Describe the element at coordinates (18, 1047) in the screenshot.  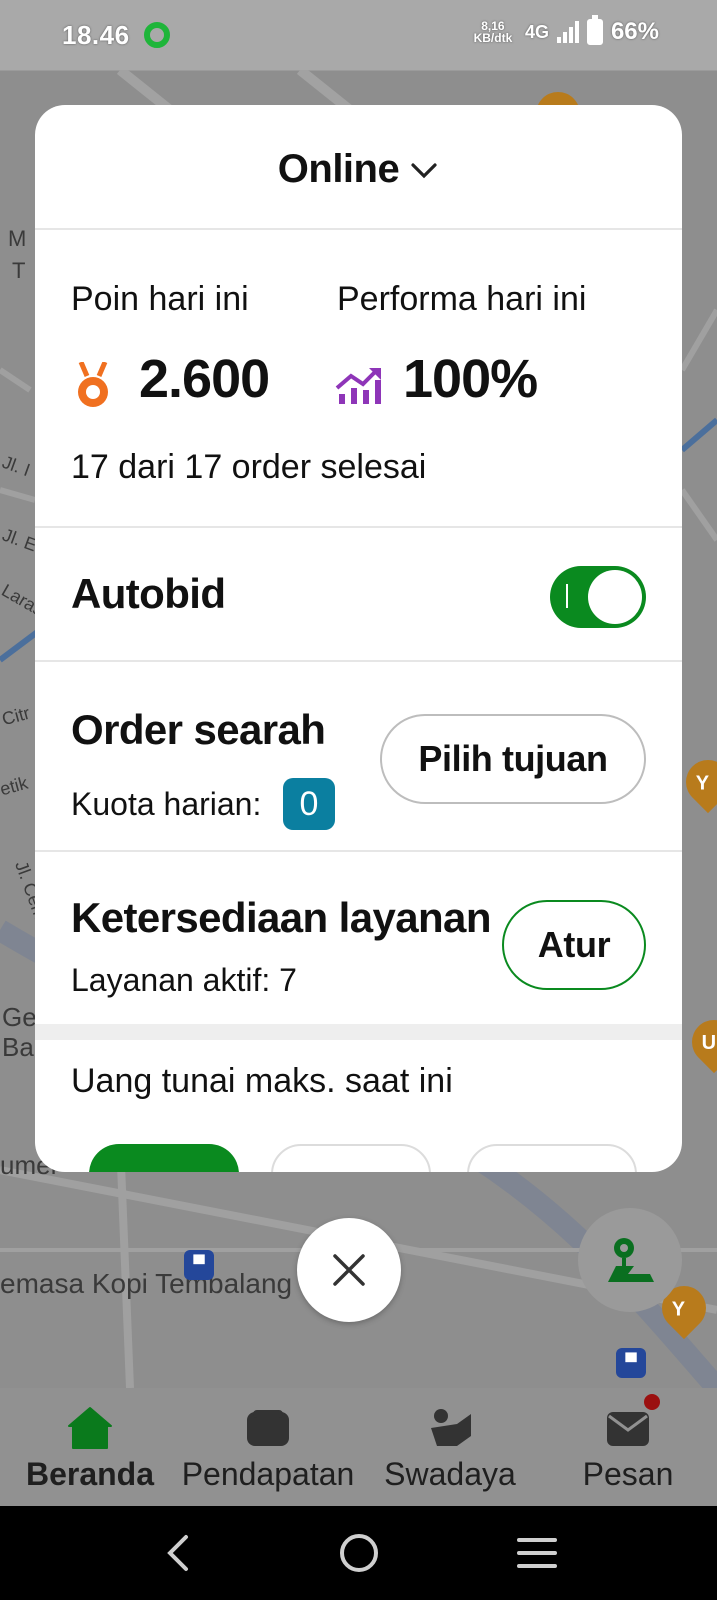
I see `map-label: Ba` at that location.